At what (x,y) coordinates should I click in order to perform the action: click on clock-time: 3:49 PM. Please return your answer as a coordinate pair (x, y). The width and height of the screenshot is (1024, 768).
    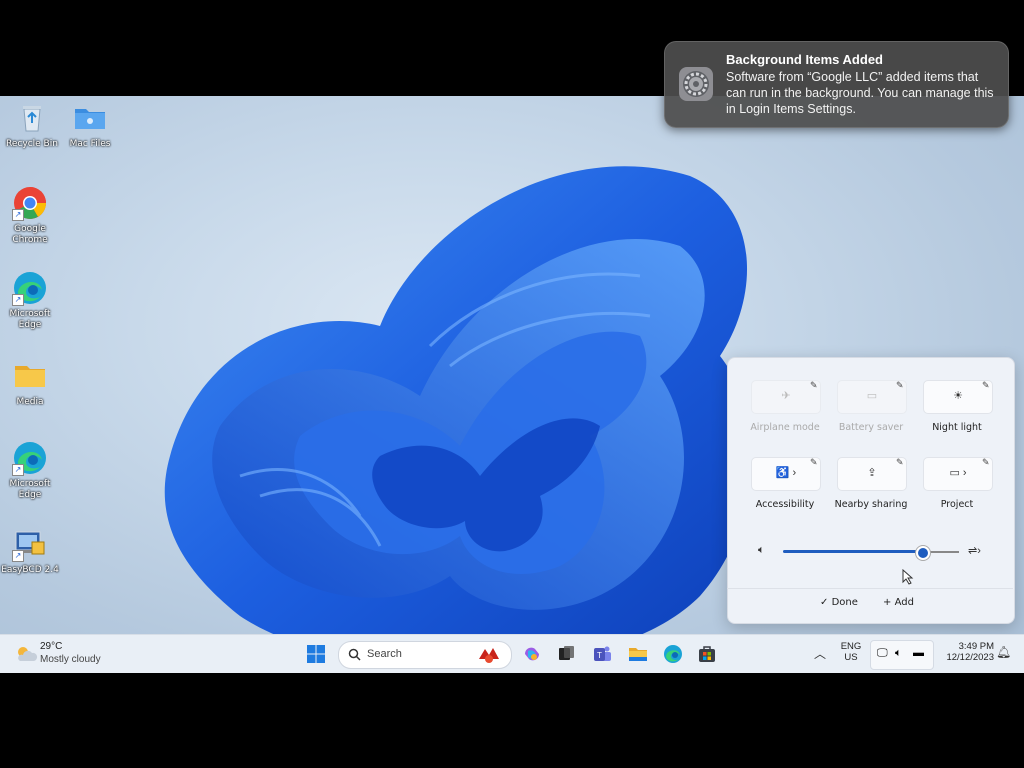
    Looking at the image, I should click on (976, 646).